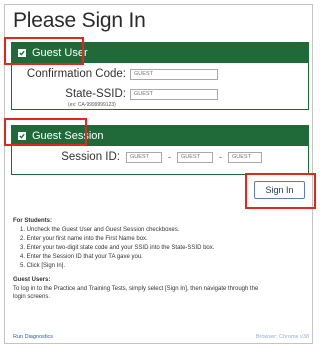  I want to click on sign-in-button: Sign In, so click(279, 190).